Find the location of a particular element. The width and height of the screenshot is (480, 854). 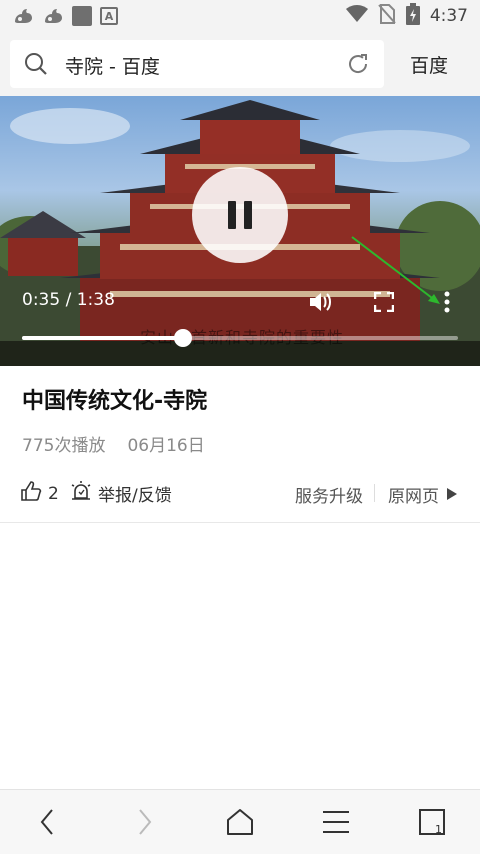

tabs-button: 1 is located at coordinates (432, 822).